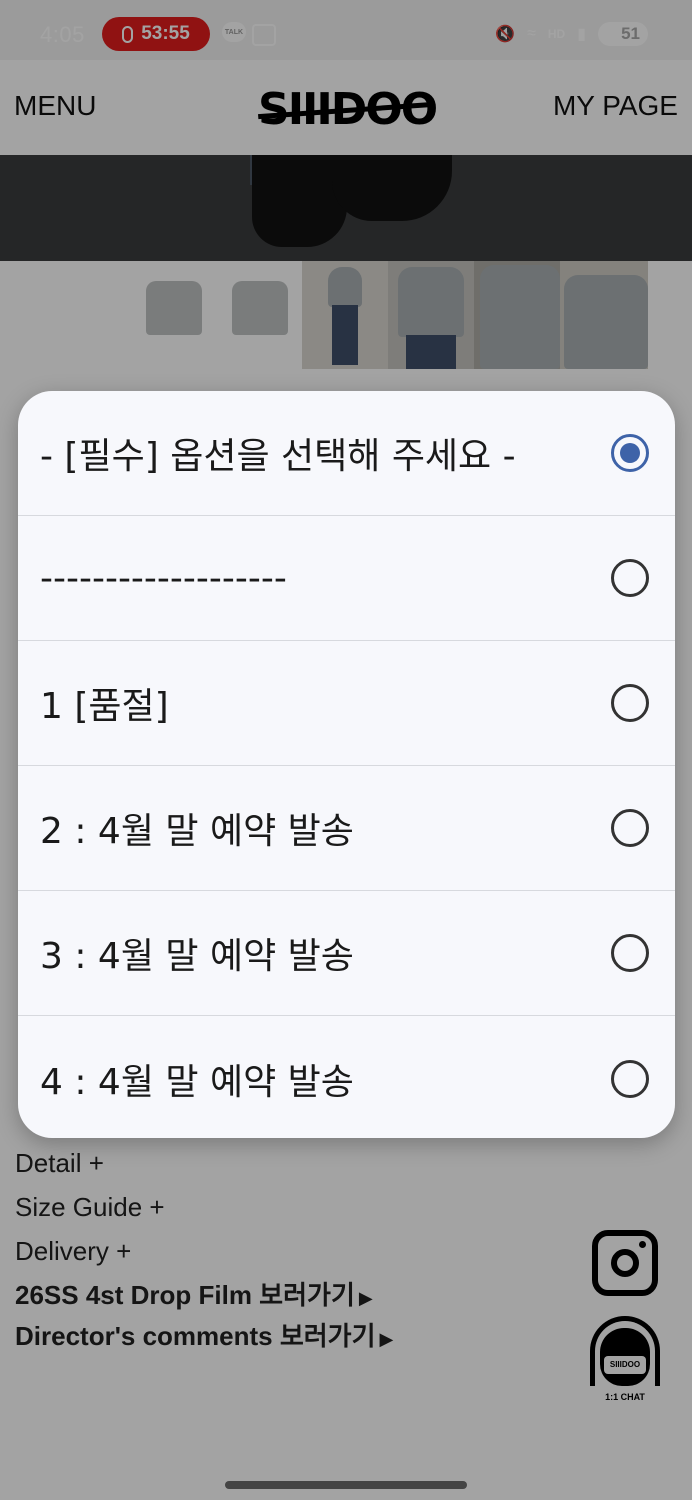  Describe the element at coordinates (346, 703) in the screenshot. I see `option-item: 1 [품절]` at that location.